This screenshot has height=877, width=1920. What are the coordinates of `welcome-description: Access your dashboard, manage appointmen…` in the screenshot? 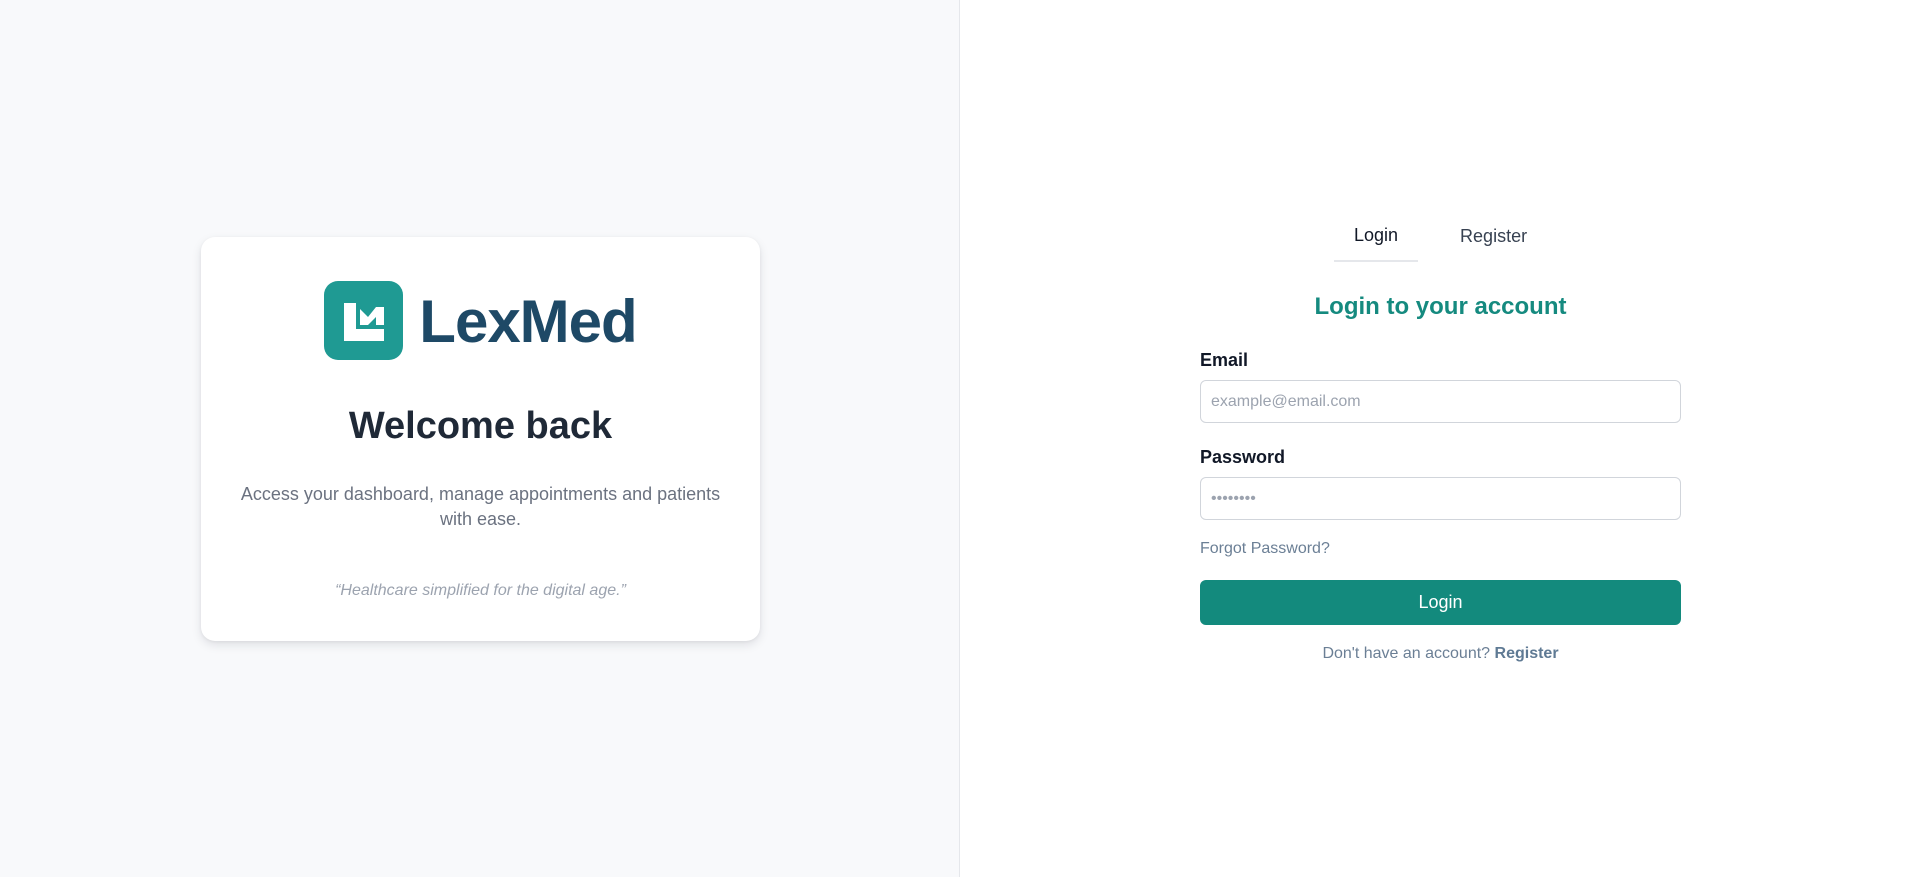 It's located at (480, 506).